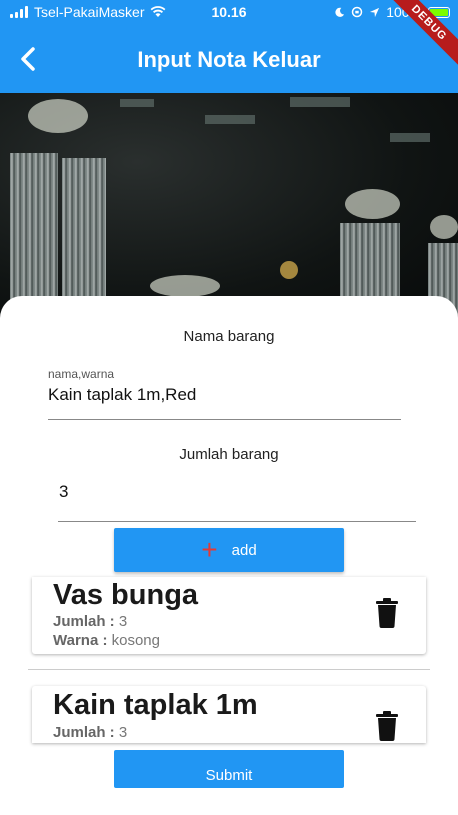 Image resolution: width=458 pixels, height=815 pixels. What do you see at coordinates (229, 669) in the screenshot?
I see `divider` at bounding box center [229, 669].